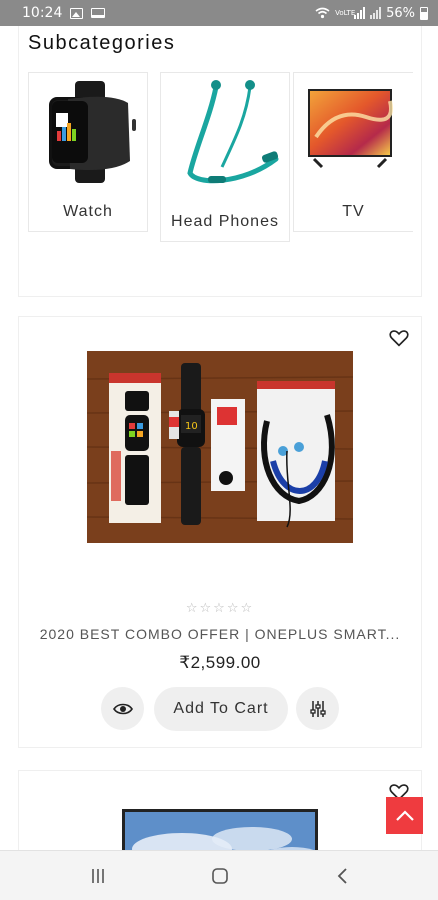 This screenshot has width=438, height=900. What do you see at coordinates (400, 13) in the screenshot?
I see `battery-percent: 56%` at bounding box center [400, 13].